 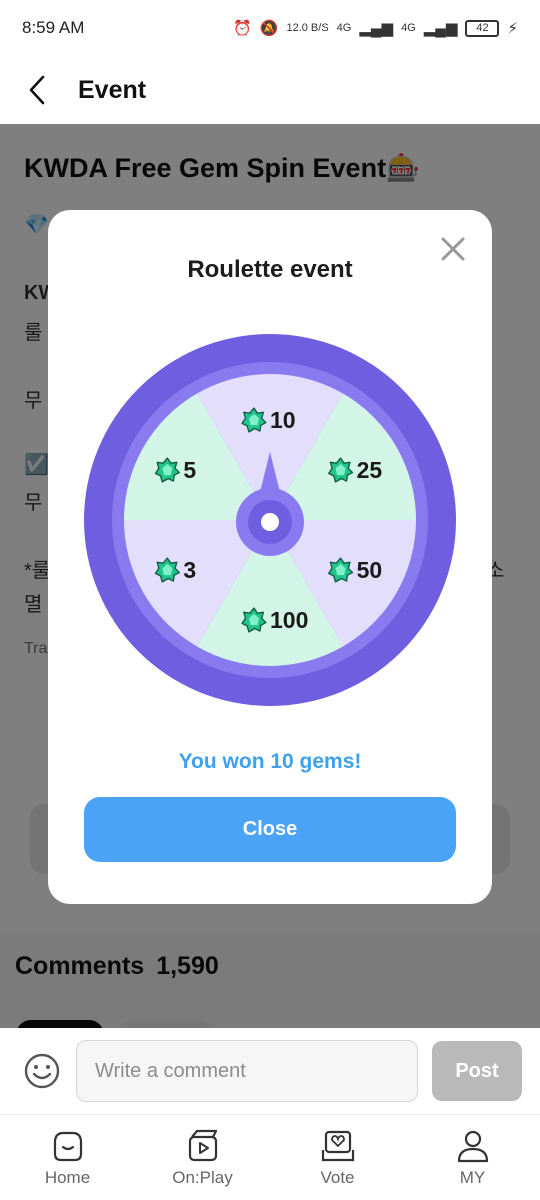 What do you see at coordinates (270, 829) in the screenshot?
I see `close-button: Close` at bounding box center [270, 829].